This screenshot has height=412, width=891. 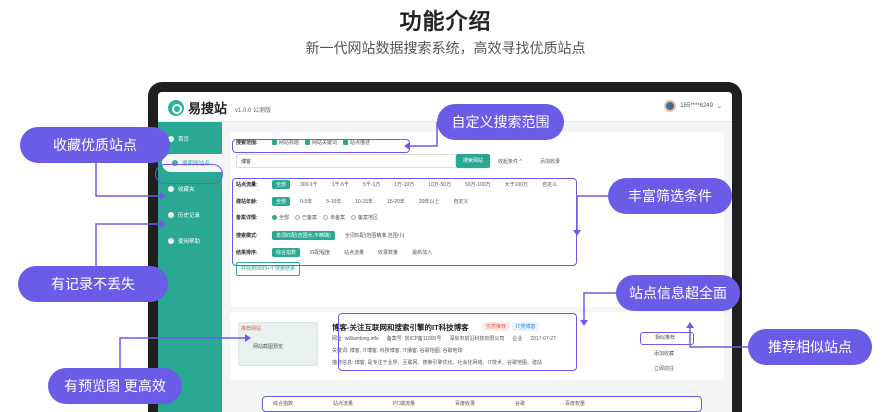 What do you see at coordinates (404, 404) in the screenshot?
I see `metric-label: PC端流量` at bounding box center [404, 404].